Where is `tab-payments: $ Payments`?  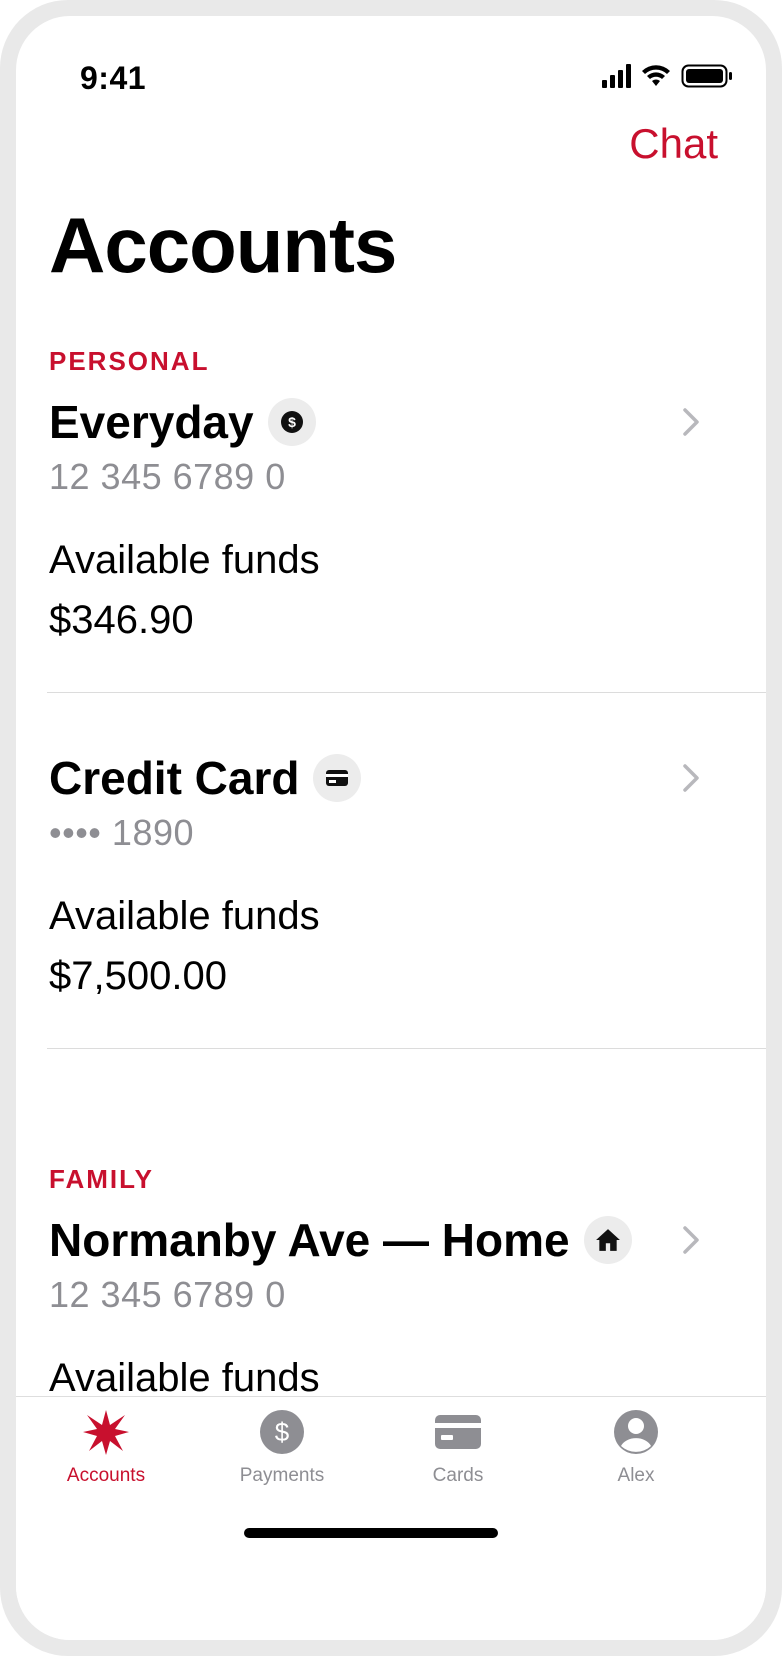
tab-payments: $ Payments is located at coordinates (282, 1452).